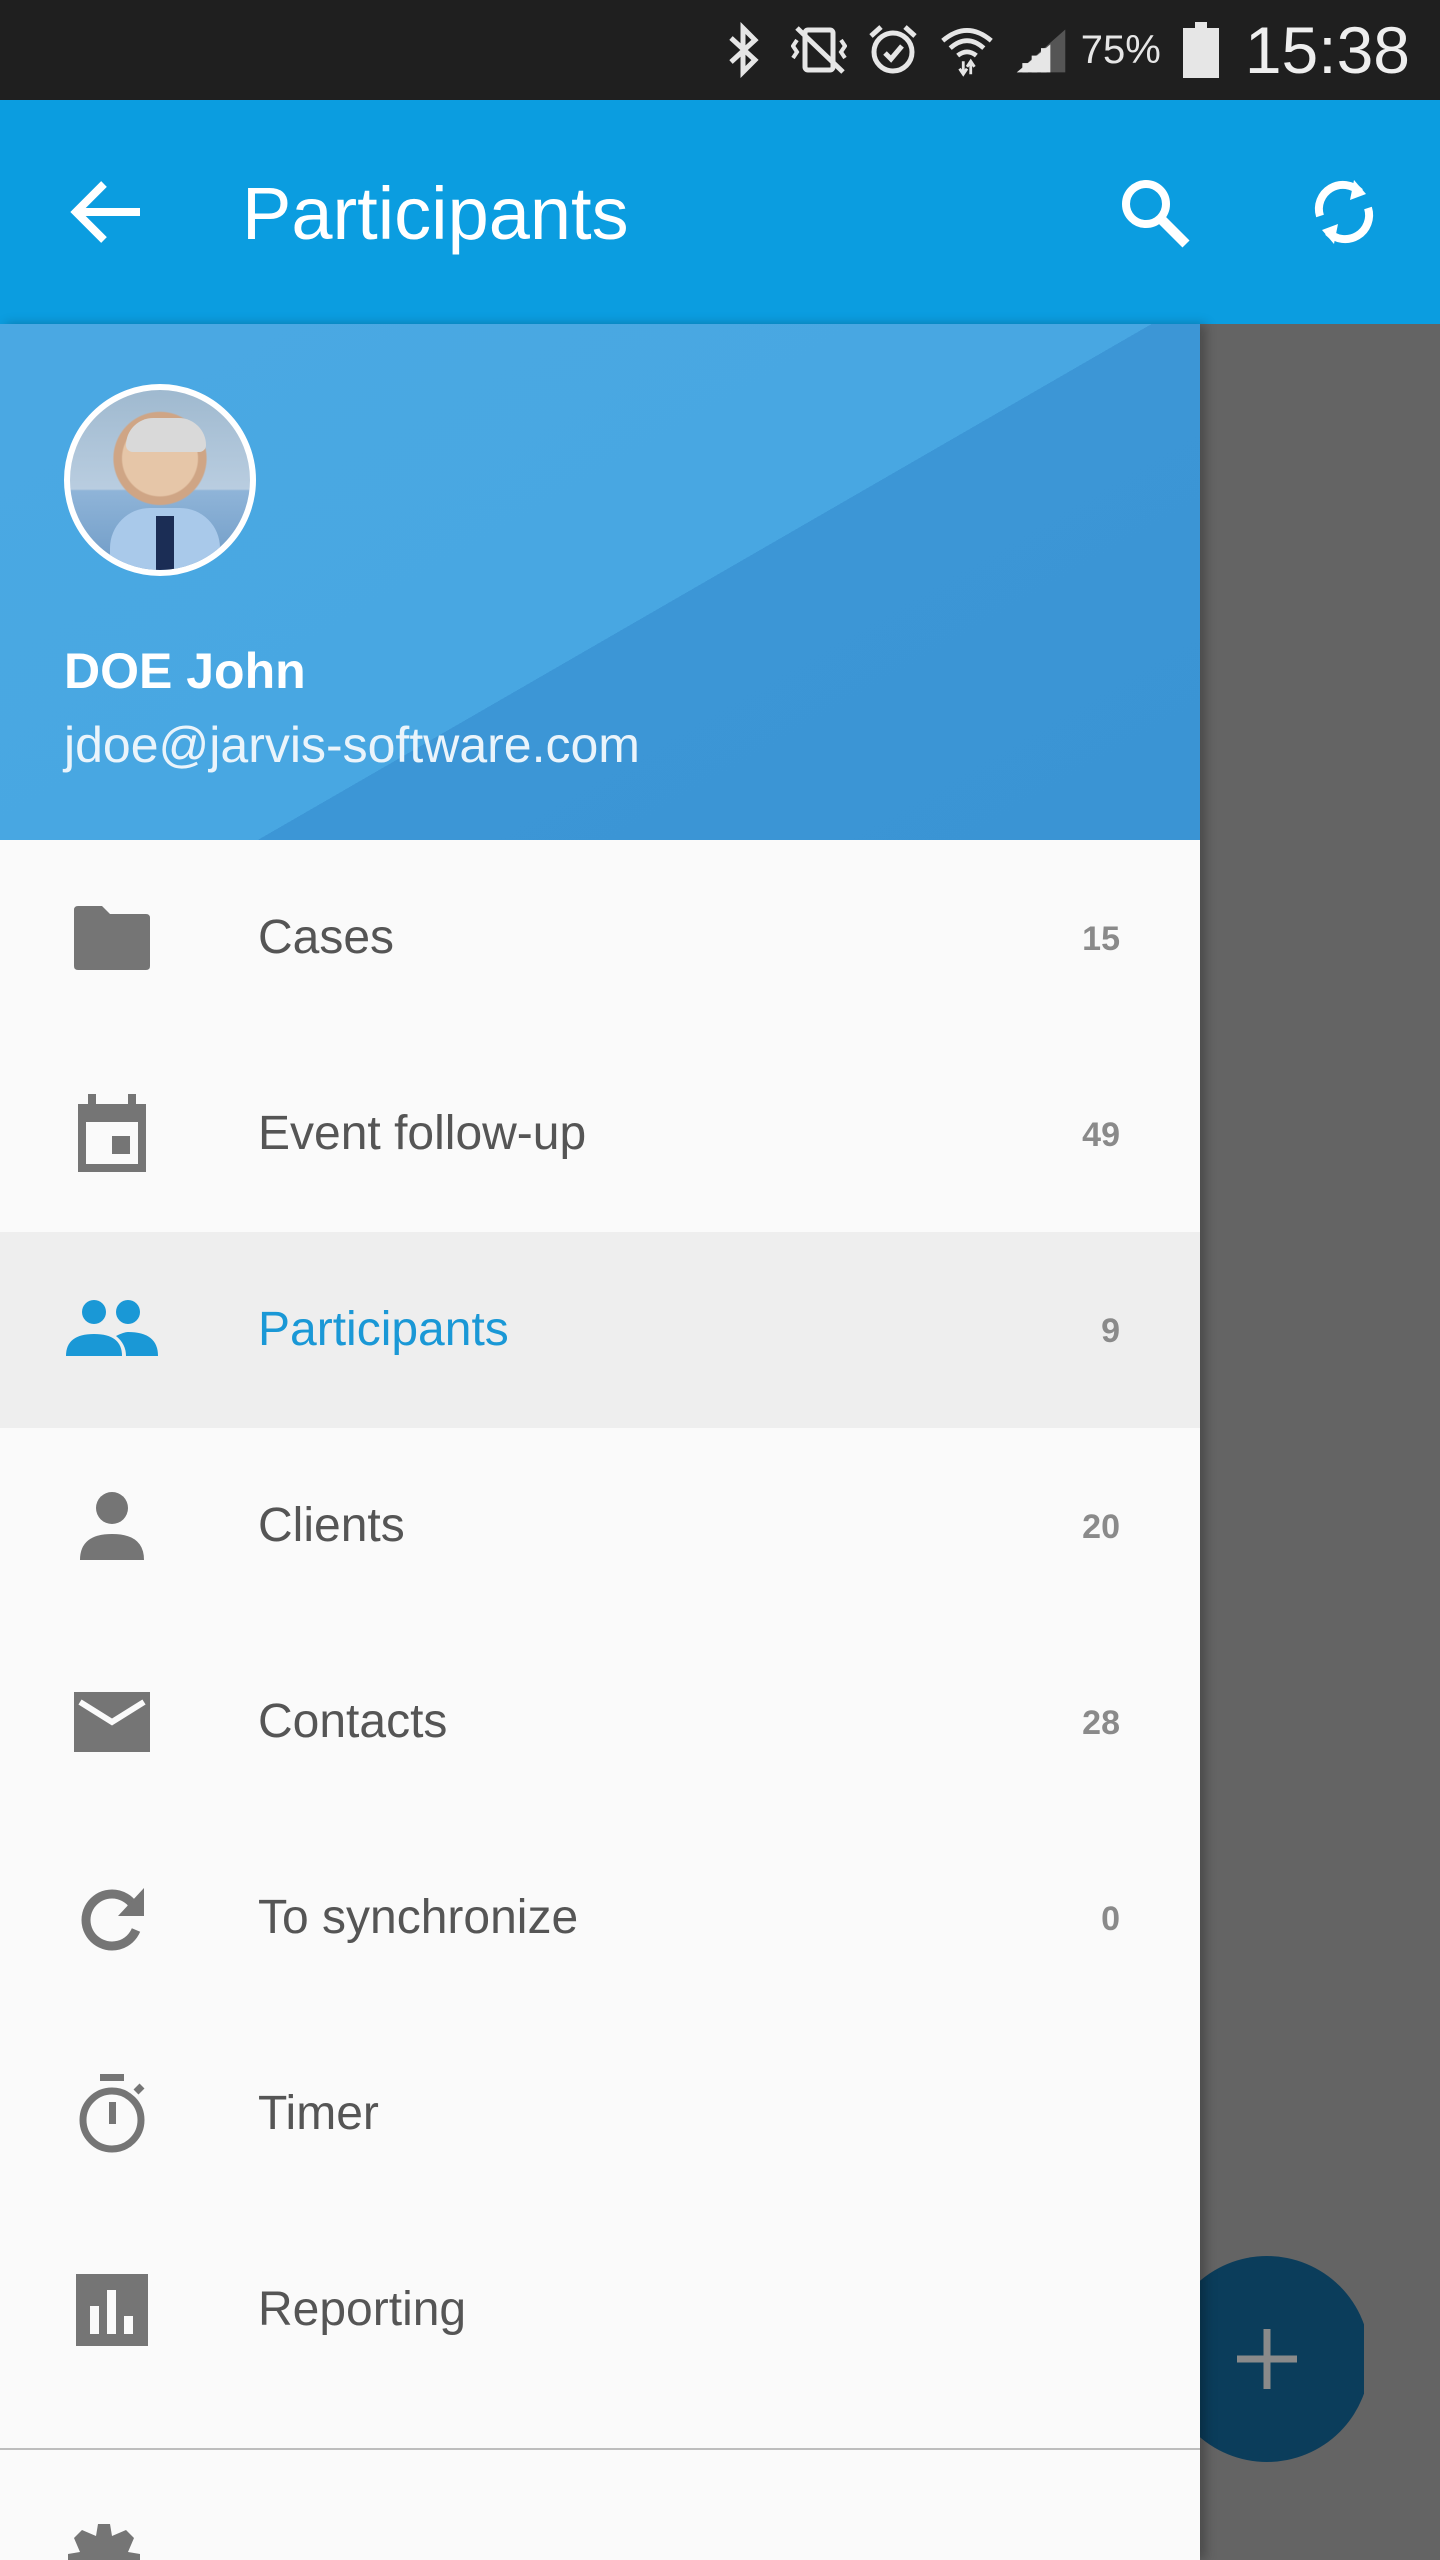 The image size is (1440, 2560). I want to click on status-bar: 75% 15:38, so click(720, 50).